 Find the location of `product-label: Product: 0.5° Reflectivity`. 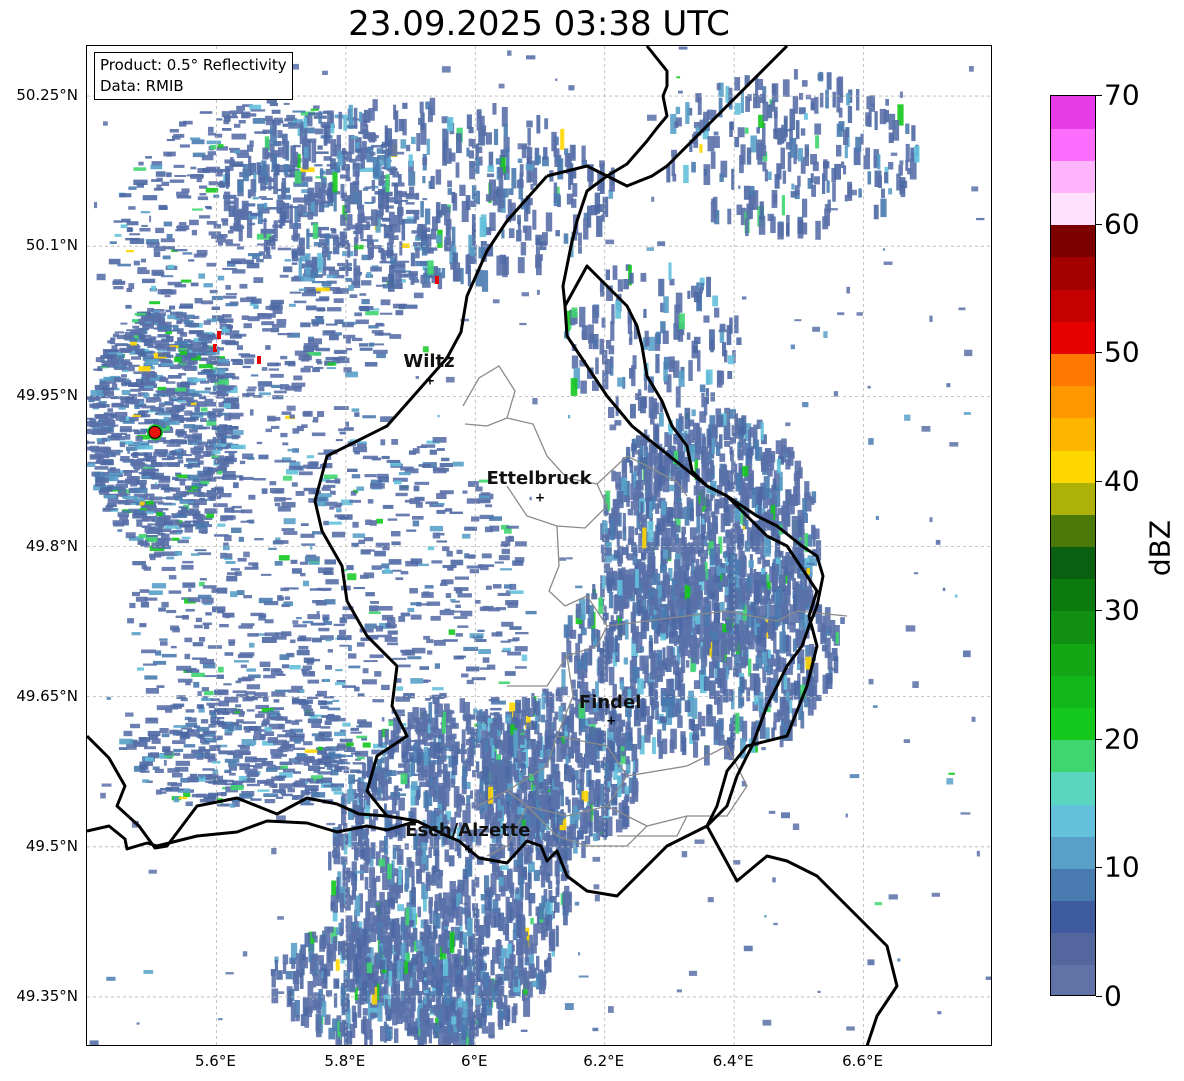

product-label: Product: 0.5° Reflectivity is located at coordinates (193, 65).